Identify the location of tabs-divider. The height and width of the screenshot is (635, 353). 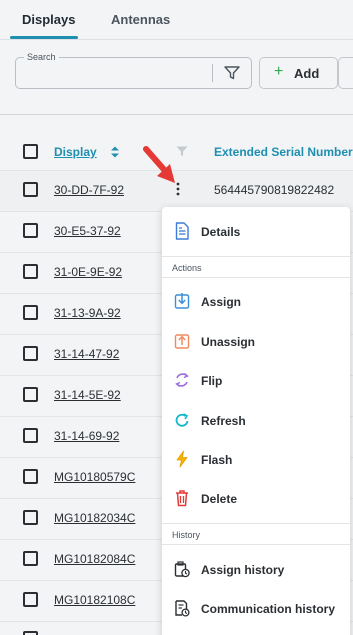
(176, 39).